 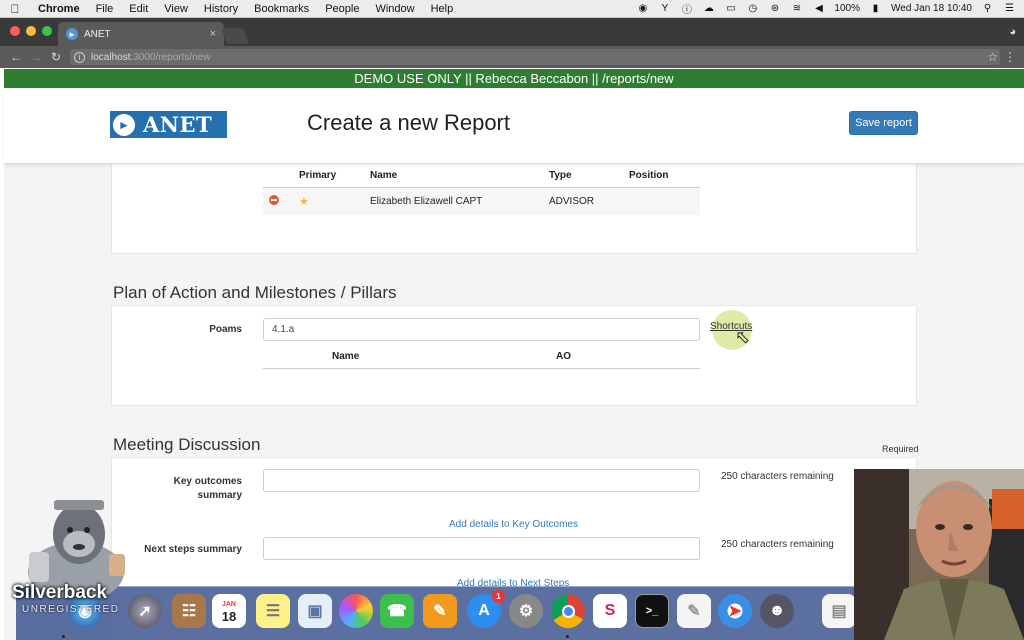 What do you see at coordinates (535, 57) in the screenshot?
I see `address-bar: i localhost:3000/reports/new` at bounding box center [535, 57].